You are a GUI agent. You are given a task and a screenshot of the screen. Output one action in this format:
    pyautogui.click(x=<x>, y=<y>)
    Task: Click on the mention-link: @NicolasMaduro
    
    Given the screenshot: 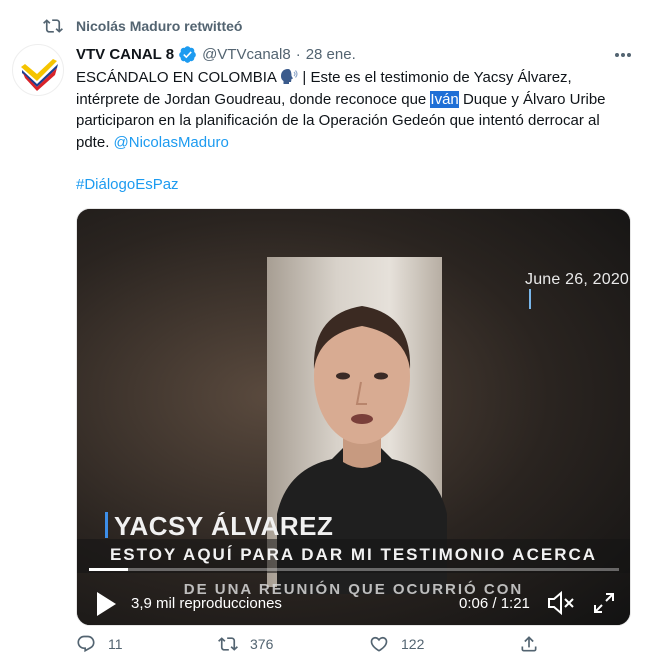 What is the action you would take?
    pyautogui.click(x=171, y=142)
    